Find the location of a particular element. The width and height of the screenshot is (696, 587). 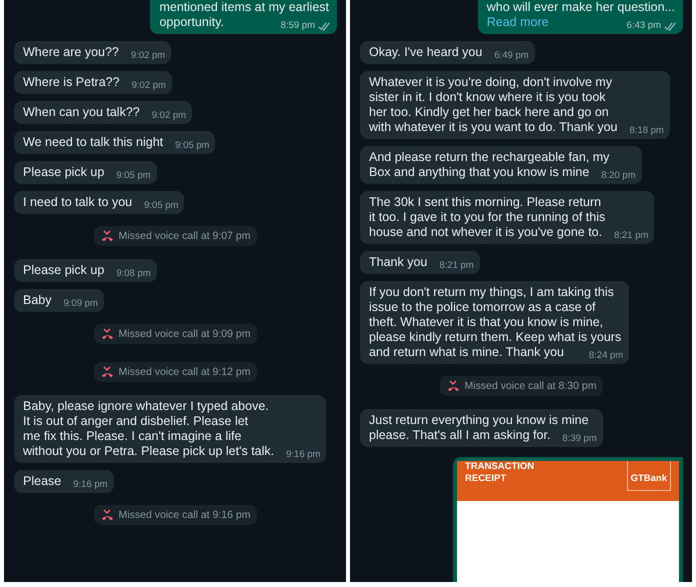

message-text: without you or Petra. Please pick up let's talk. is located at coordinates (148, 451).